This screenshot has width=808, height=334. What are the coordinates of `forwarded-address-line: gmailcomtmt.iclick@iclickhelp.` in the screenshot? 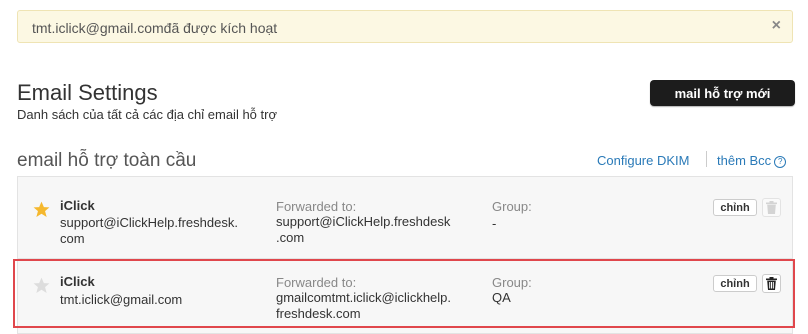 It's located at (364, 297).